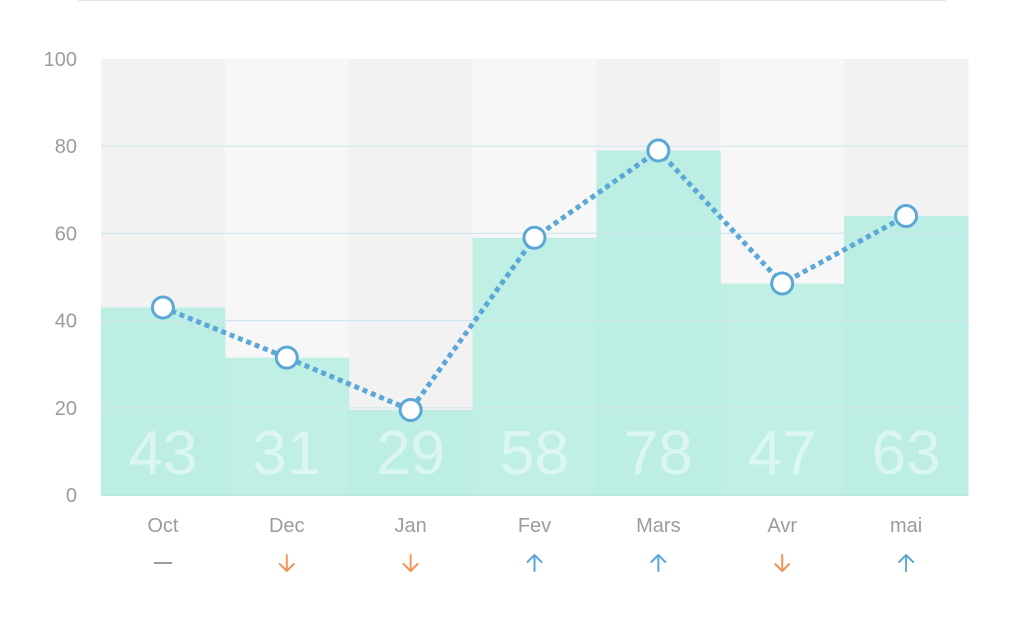  Describe the element at coordinates (410, 409) in the screenshot. I see `data-point-jan` at that location.